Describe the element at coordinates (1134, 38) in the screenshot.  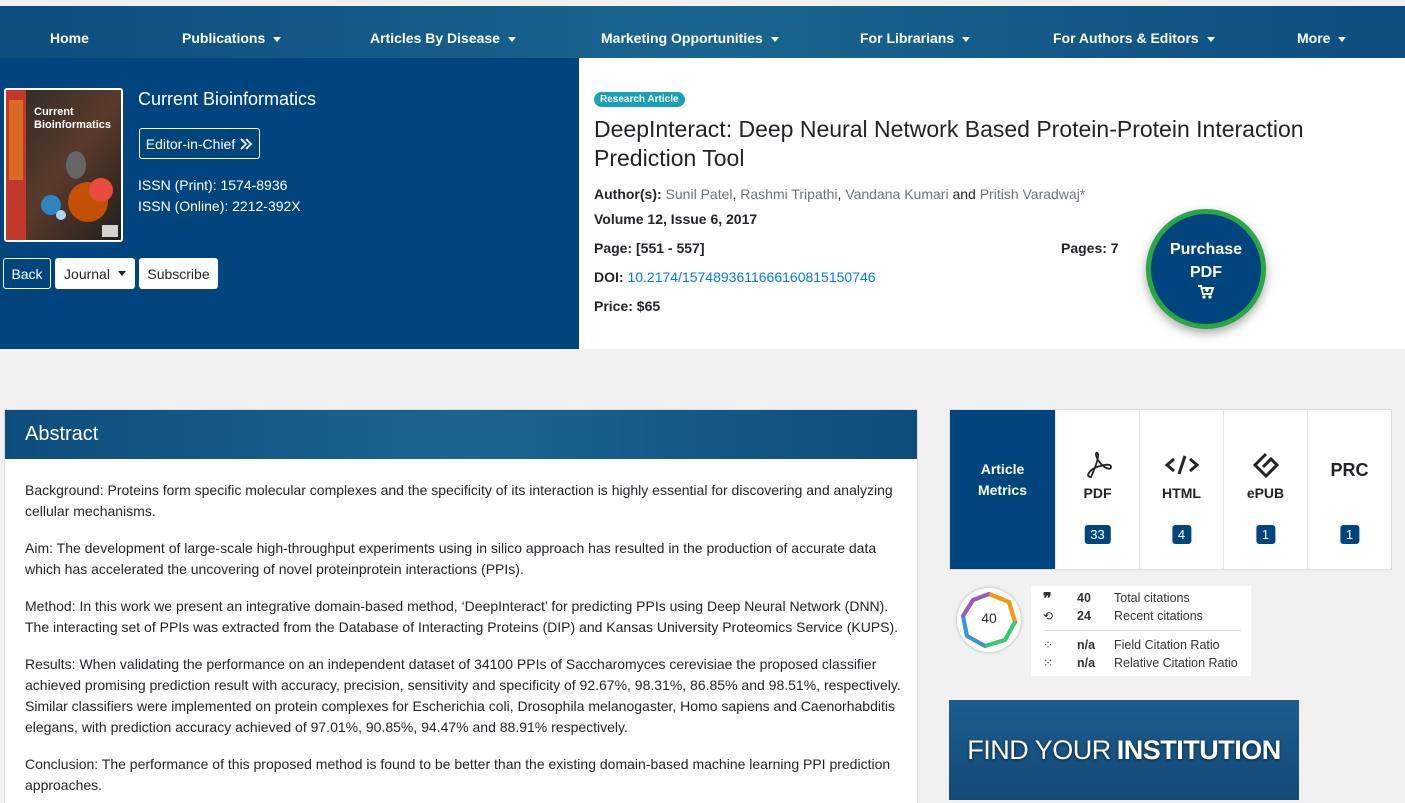
I see `nav-for-authors-editors: For Authors & Editors` at that location.